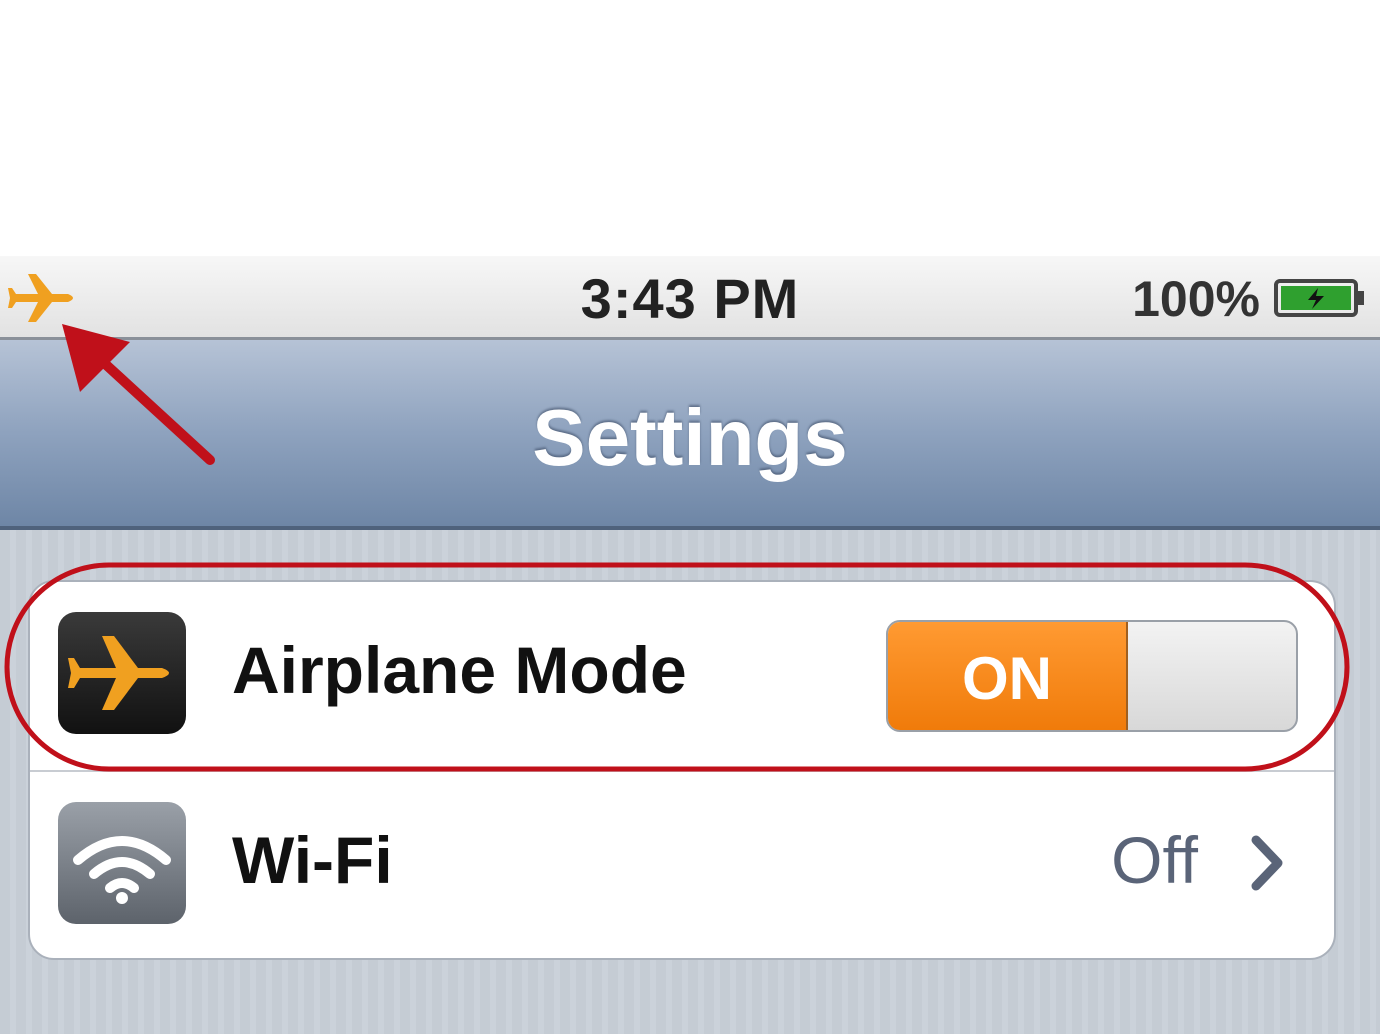 Image resolution: width=1380 pixels, height=1034 pixels. Describe the element at coordinates (1154, 860) in the screenshot. I see `wifi-status-value: Off` at that location.